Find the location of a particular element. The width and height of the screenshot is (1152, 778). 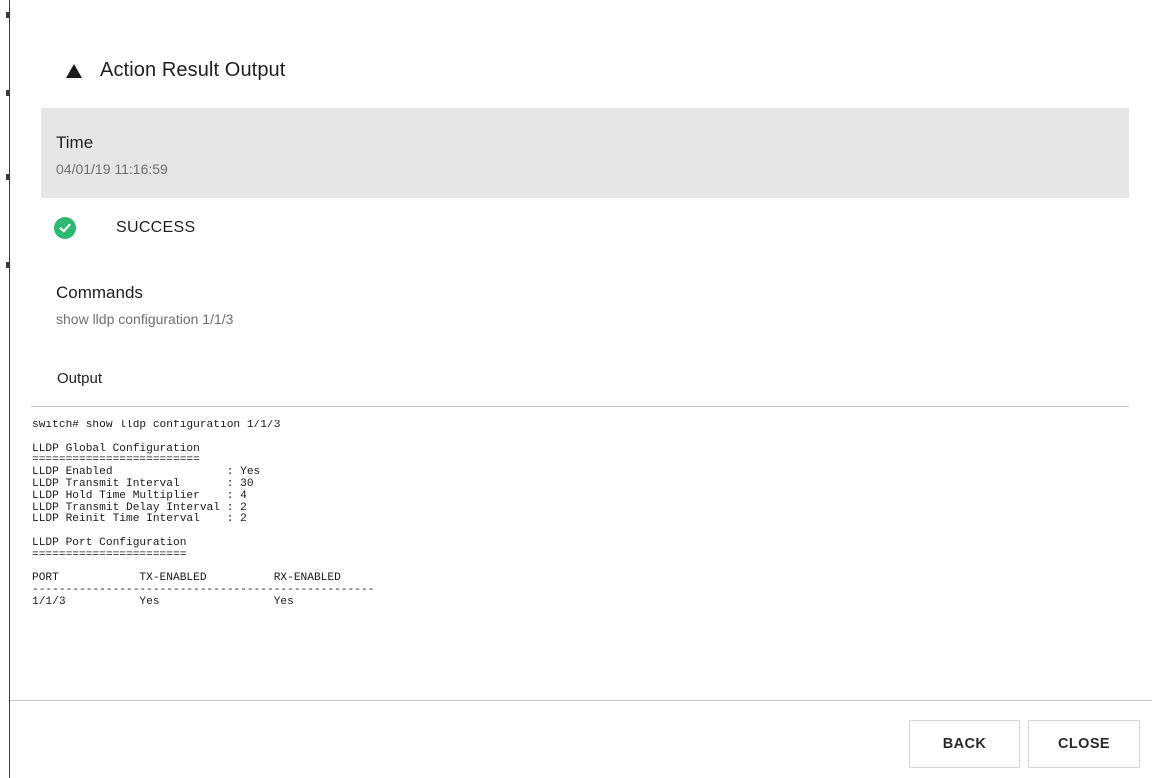

status-row: SUCCESS is located at coordinates (124, 228).